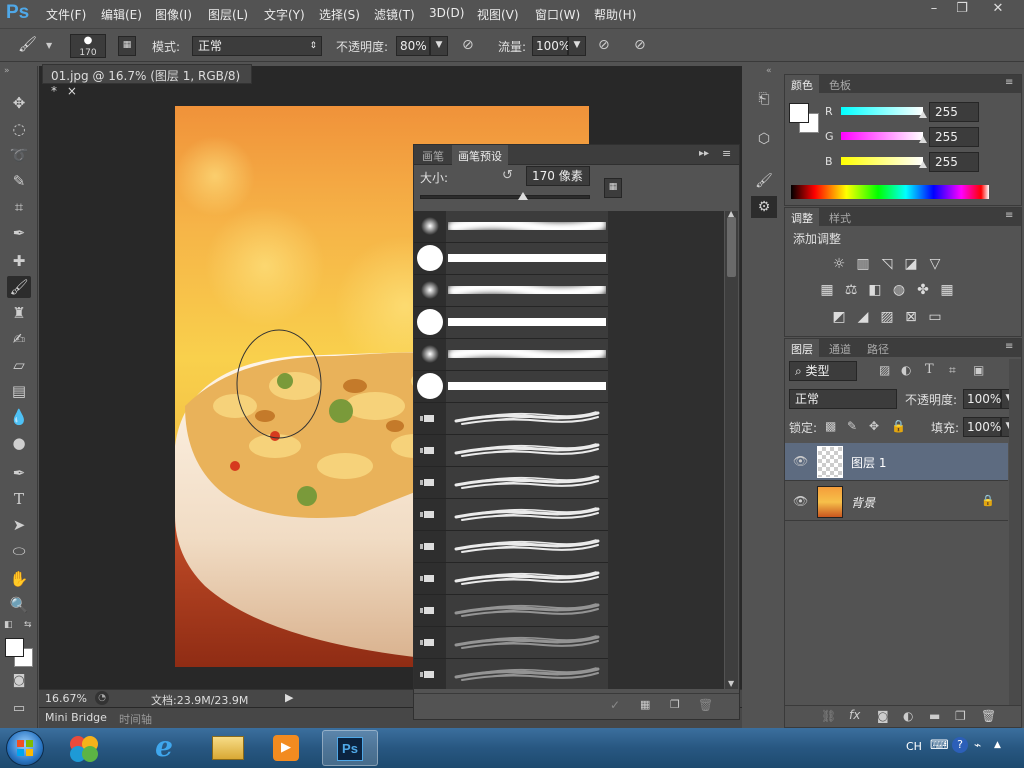 The height and width of the screenshot is (768, 1024). Describe the element at coordinates (284, 14) in the screenshot. I see `menu-type: 文字(Y)` at that location.